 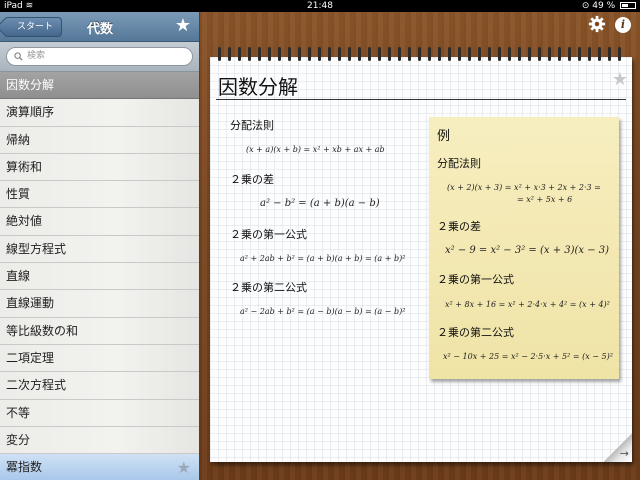 What do you see at coordinates (268, 234) in the screenshot?
I see `section-heading: ２乗の第一公式` at bounding box center [268, 234].